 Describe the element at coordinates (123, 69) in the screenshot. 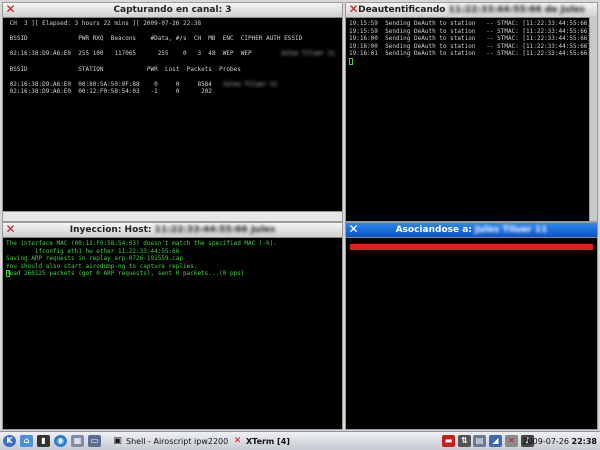

I see `terminal-line: BSSID STATION PWR Lost Packets Probes` at that location.